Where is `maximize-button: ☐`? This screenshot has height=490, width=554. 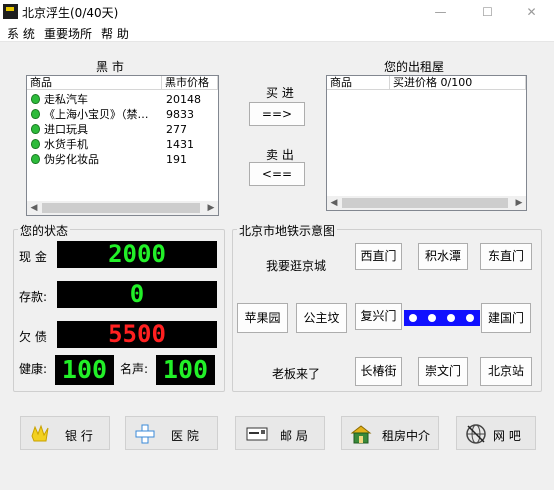
maximize-button: ☐ is located at coordinates (487, 12).